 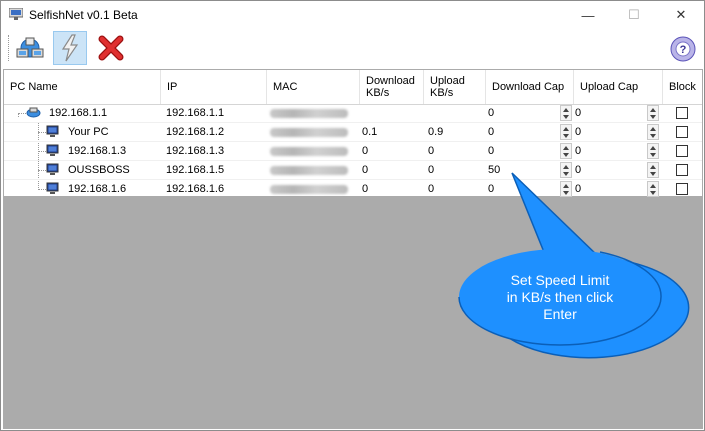 I want to click on table-row: Your PC 192.168.1.2 0.1 0.9 0 0, so click(x=353, y=132).